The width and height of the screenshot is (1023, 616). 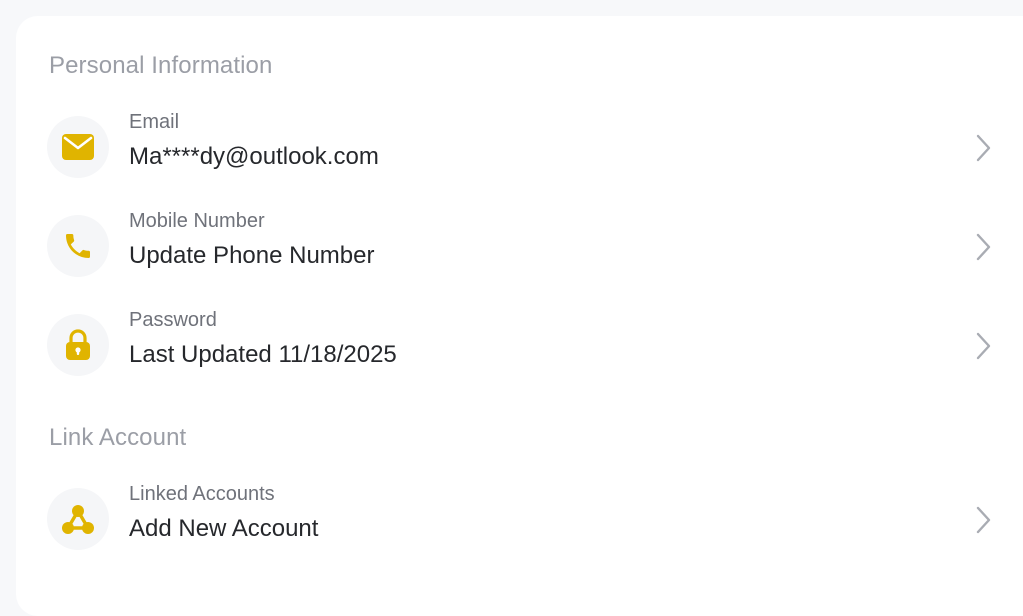 I want to click on lock-icon-circle, so click(x=78, y=345).